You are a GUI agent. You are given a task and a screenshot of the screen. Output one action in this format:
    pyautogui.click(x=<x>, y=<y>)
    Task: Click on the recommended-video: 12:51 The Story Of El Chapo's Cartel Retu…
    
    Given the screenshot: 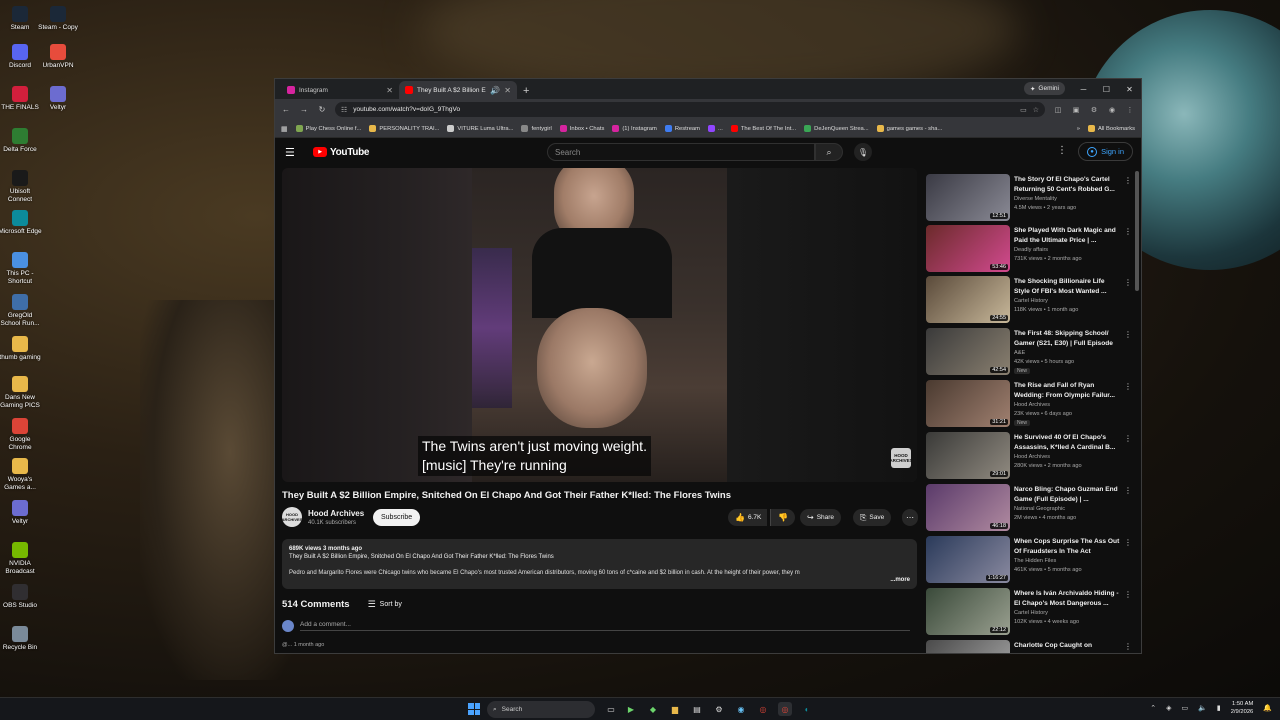 What is the action you would take?
    pyautogui.click(x=1030, y=198)
    